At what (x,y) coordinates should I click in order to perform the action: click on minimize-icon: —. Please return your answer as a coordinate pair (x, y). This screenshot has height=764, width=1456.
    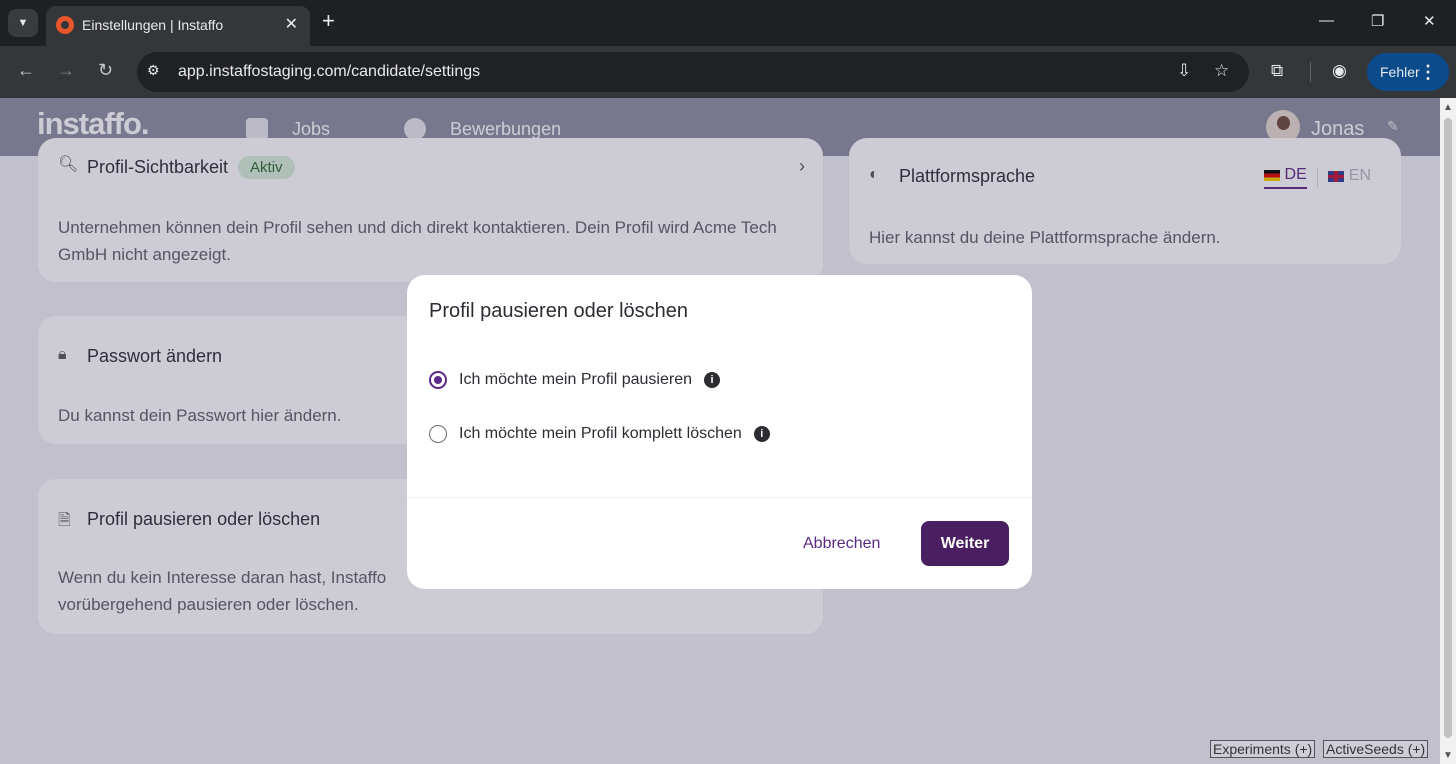
    Looking at the image, I should click on (1326, 20).